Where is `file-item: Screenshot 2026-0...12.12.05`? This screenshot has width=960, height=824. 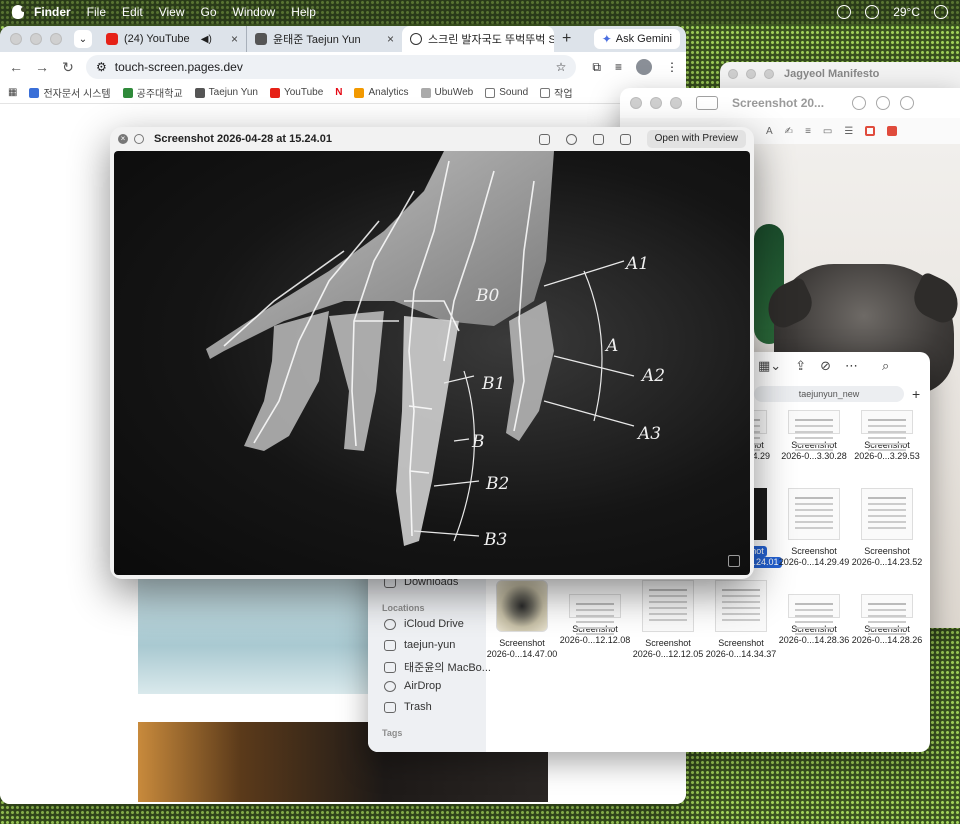
file-item: Screenshot 2026-0...12.12.05 is located at coordinates (668, 620).